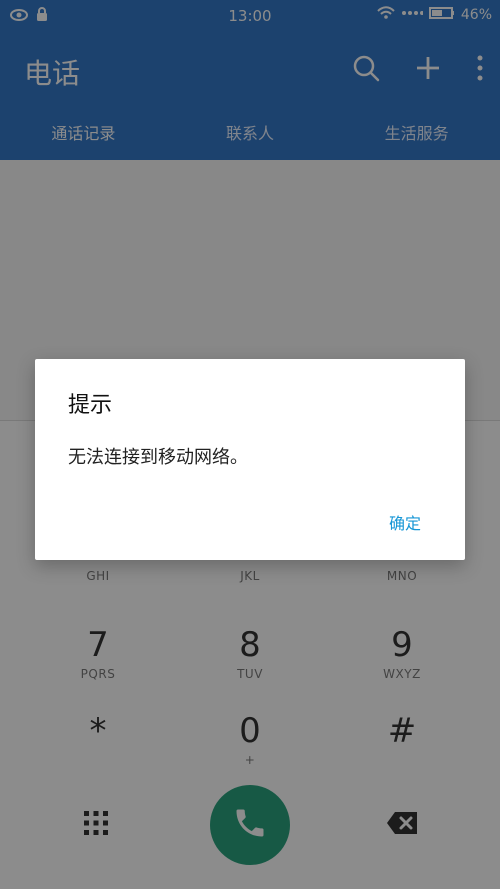 The height and width of the screenshot is (890, 500). Describe the element at coordinates (405, 522) in the screenshot. I see `dialog-ok-button: 确定` at that location.